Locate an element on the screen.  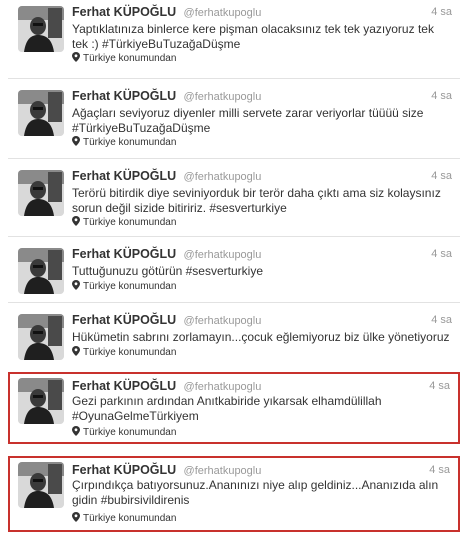
tweet-text: Tuttuğunuzu götürün #sesverturkiye is located at coordinates (167, 271).